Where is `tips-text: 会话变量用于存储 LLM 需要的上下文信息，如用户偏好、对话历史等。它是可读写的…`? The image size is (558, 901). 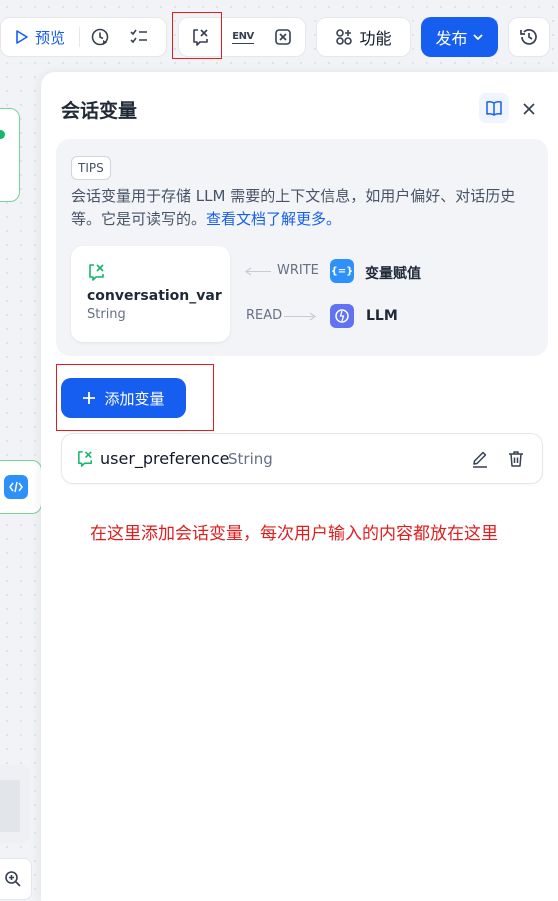
tips-text: 会话变量用于存储 LLM 需要的上下文信息，如用户偏好、对话历史等。它是可读写的… is located at coordinates (301, 208).